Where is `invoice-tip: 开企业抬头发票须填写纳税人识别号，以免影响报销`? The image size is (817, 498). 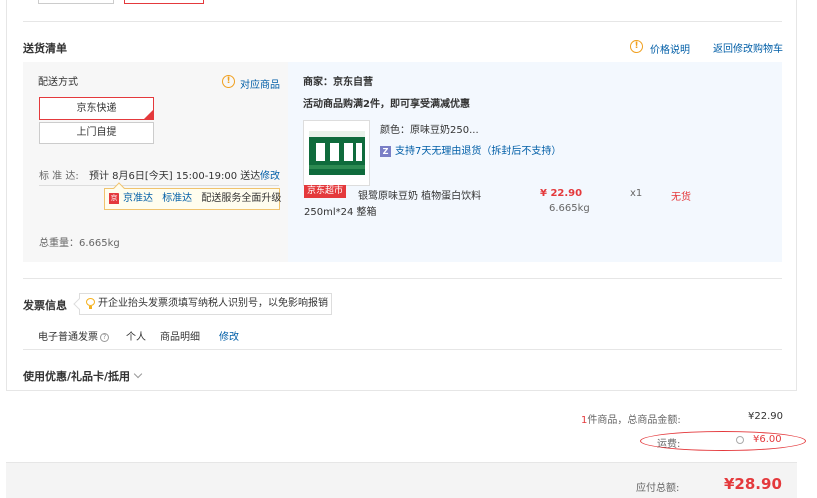 invoice-tip: 开企业抬头发票须填写纳税人识别号，以免影响报销 is located at coordinates (202, 304).